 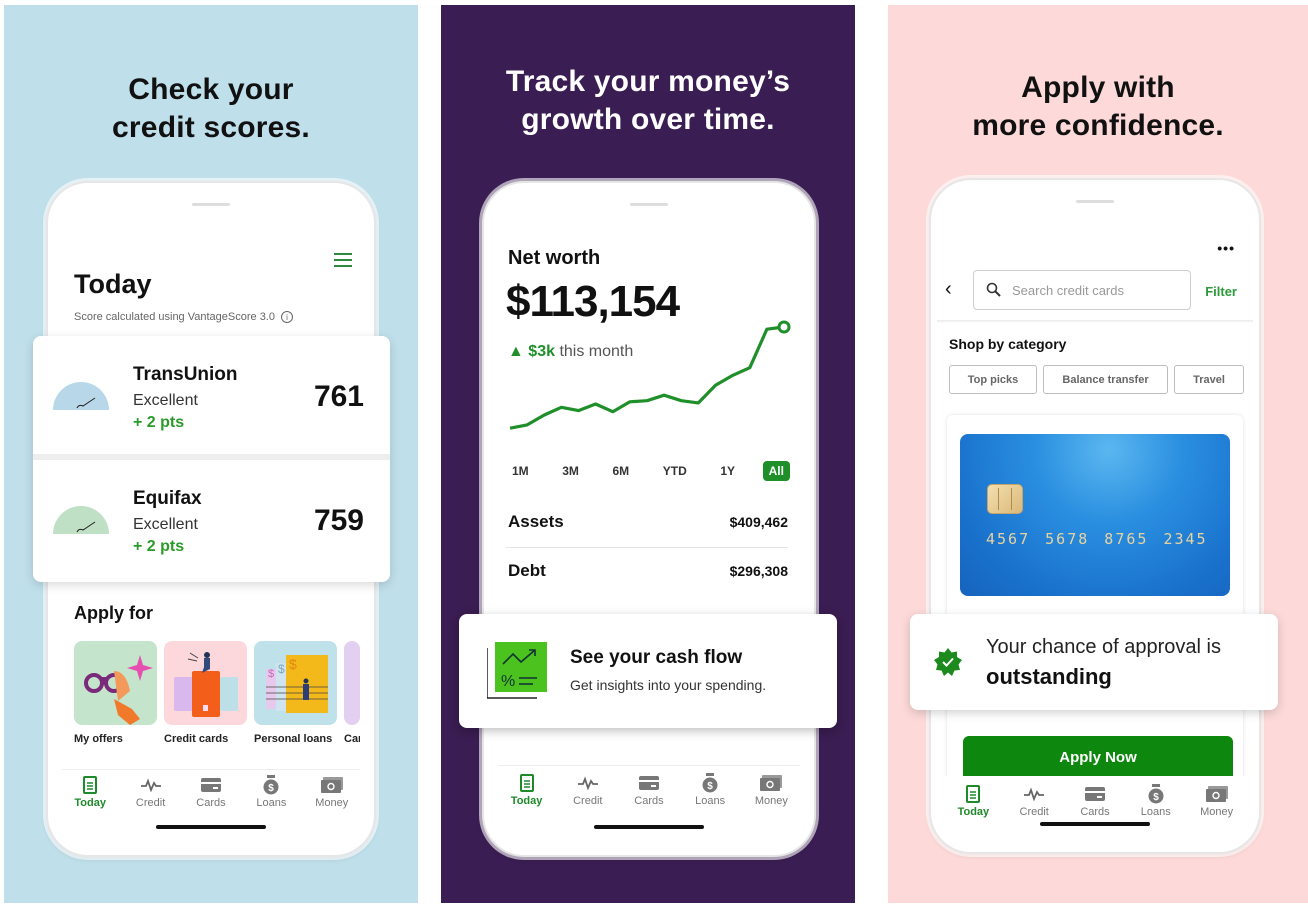 What do you see at coordinates (675, 471) in the screenshot?
I see `range-ytd: YTD` at bounding box center [675, 471].